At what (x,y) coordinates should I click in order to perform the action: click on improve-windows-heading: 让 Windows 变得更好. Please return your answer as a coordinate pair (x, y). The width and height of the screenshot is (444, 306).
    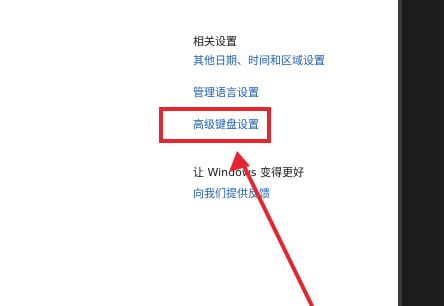
    Looking at the image, I should click on (249, 172).